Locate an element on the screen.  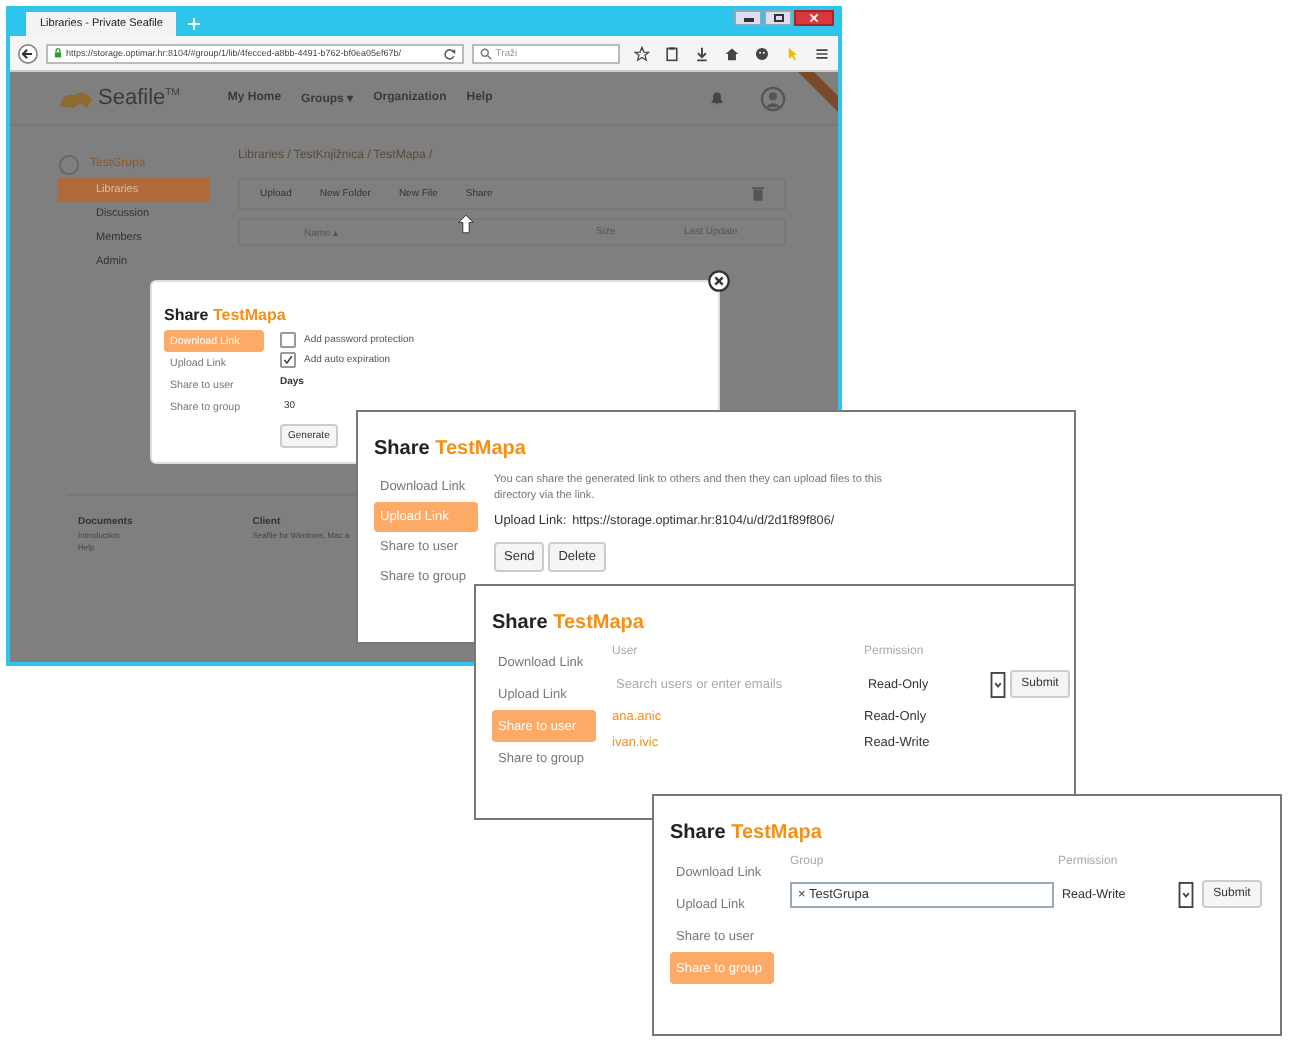
app-logo: Seafile$^{TM}$ is located at coordinates (139, 98).